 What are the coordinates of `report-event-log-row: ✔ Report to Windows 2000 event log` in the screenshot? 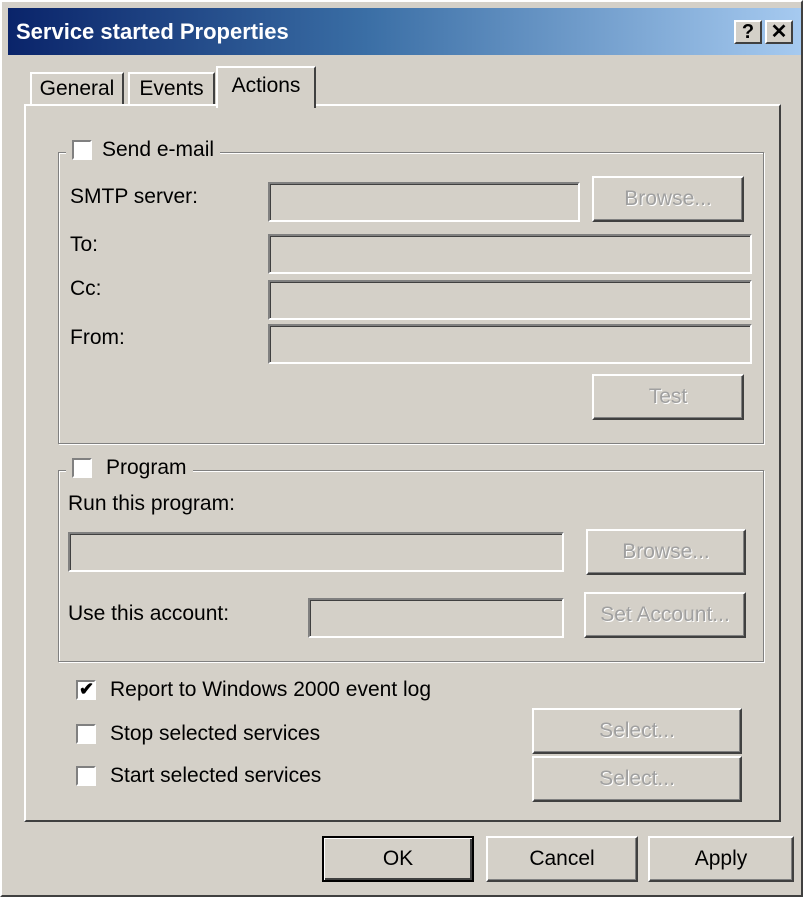 It's located at (253, 690).